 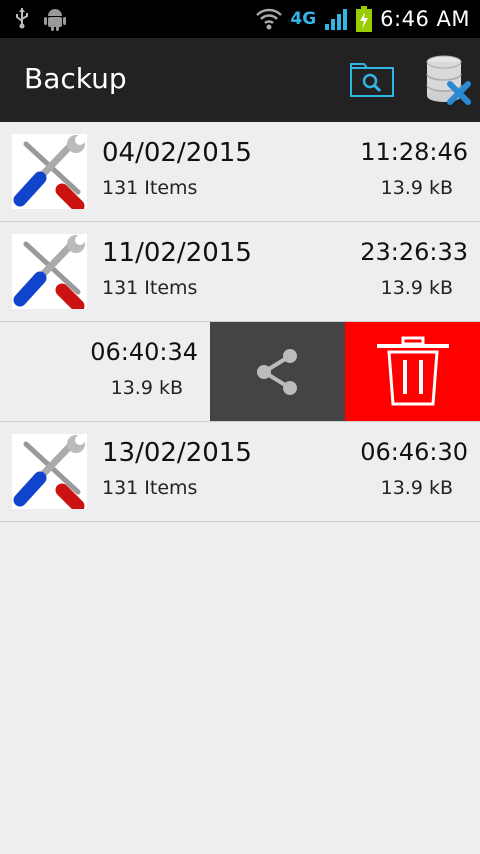 I want to click on backup-date: 04/02/2015, so click(x=177, y=153).